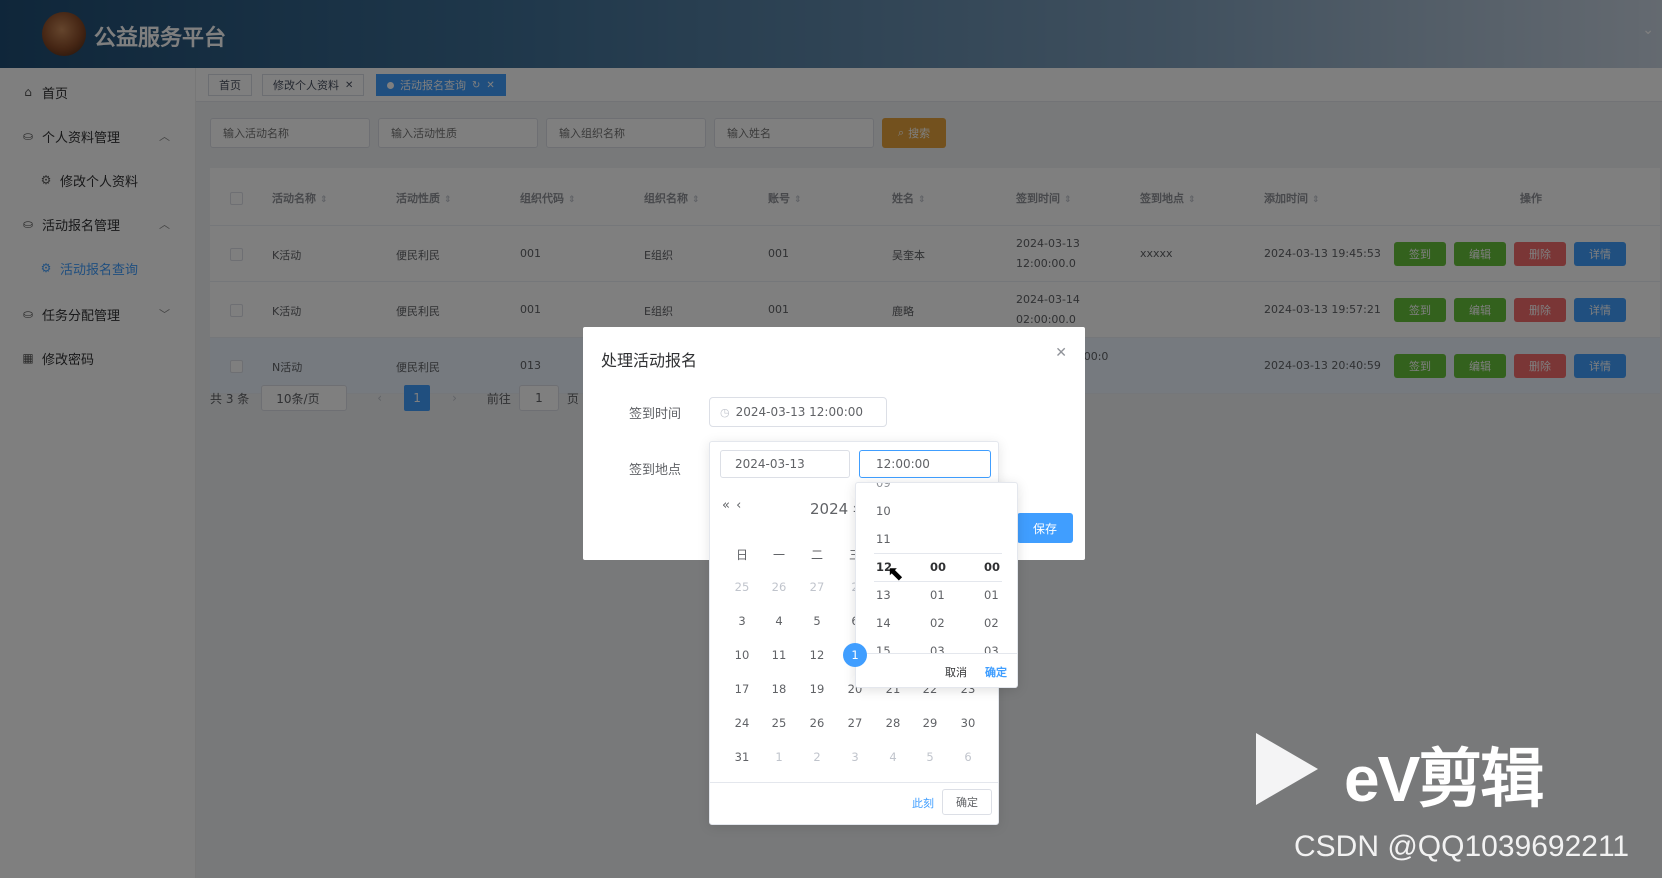 This screenshot has width=1662, height=878. I want to click on calendar-day: 10, so click(742, 655).